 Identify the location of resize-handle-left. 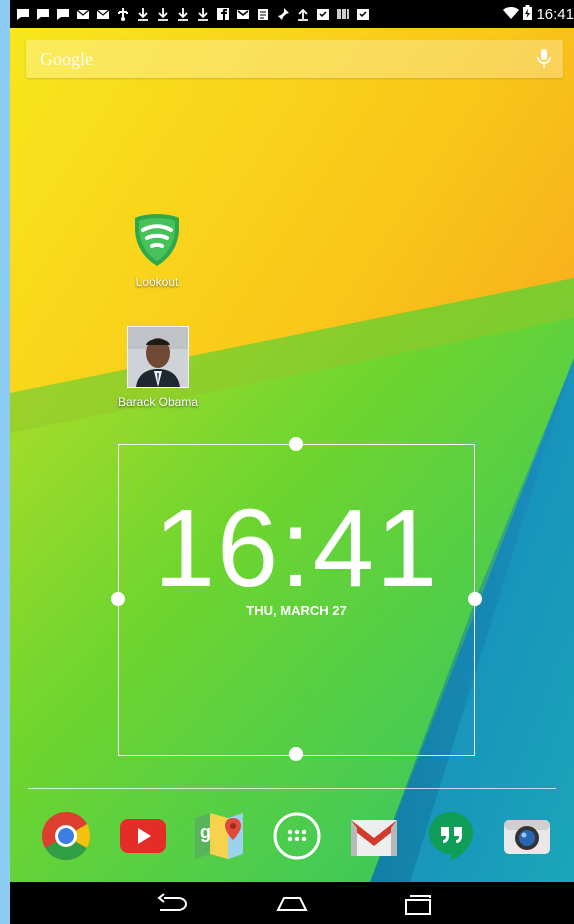
(118, 599).